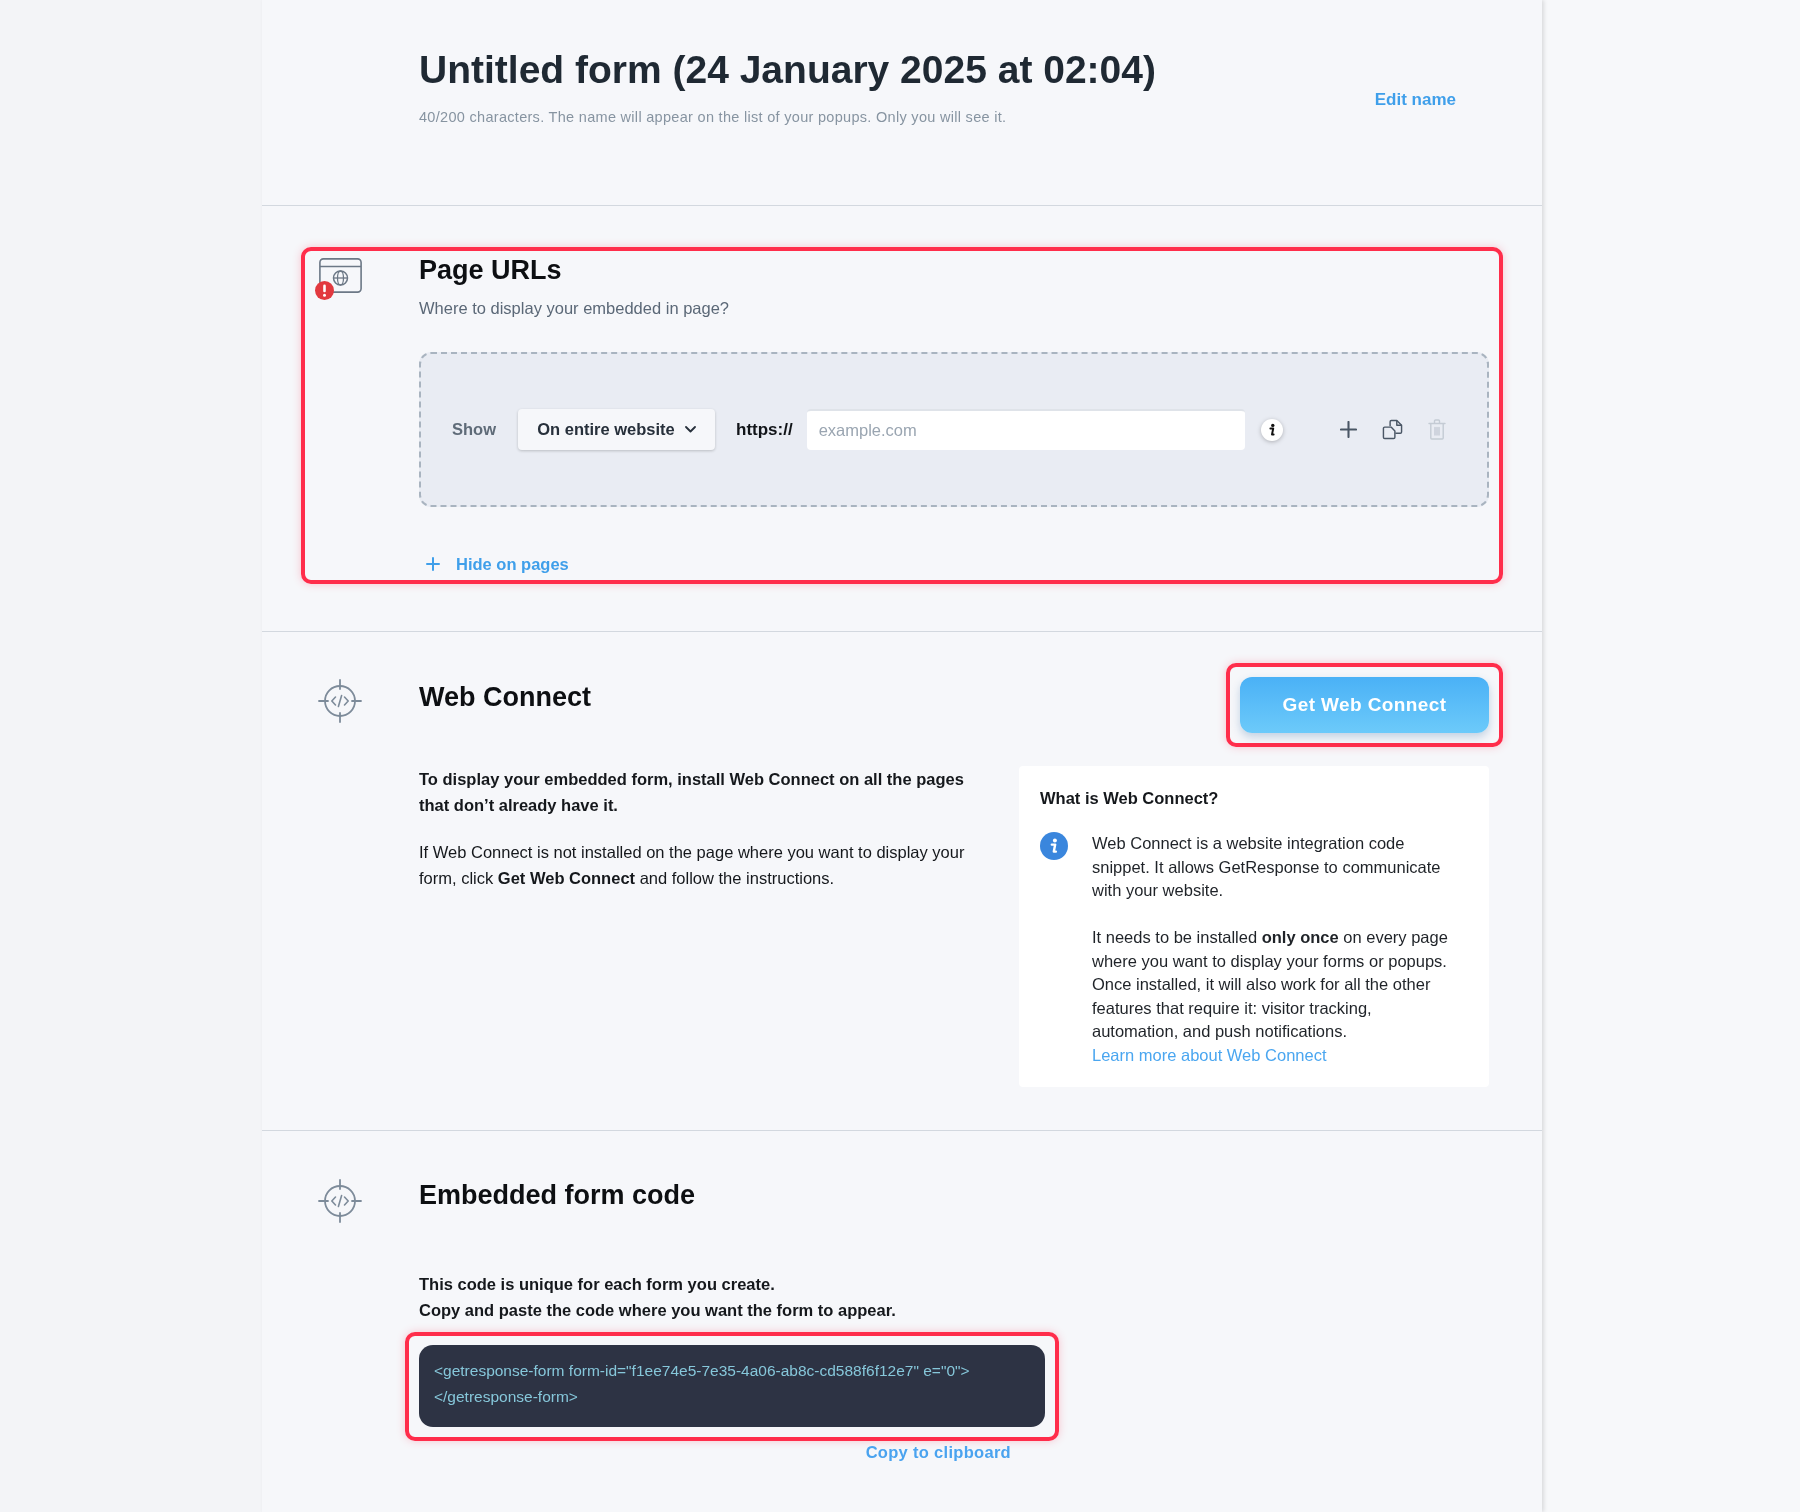 The image size is (1800, 1512). I want to click on display-mode-dropdown: On entire website, so click(616, 429).